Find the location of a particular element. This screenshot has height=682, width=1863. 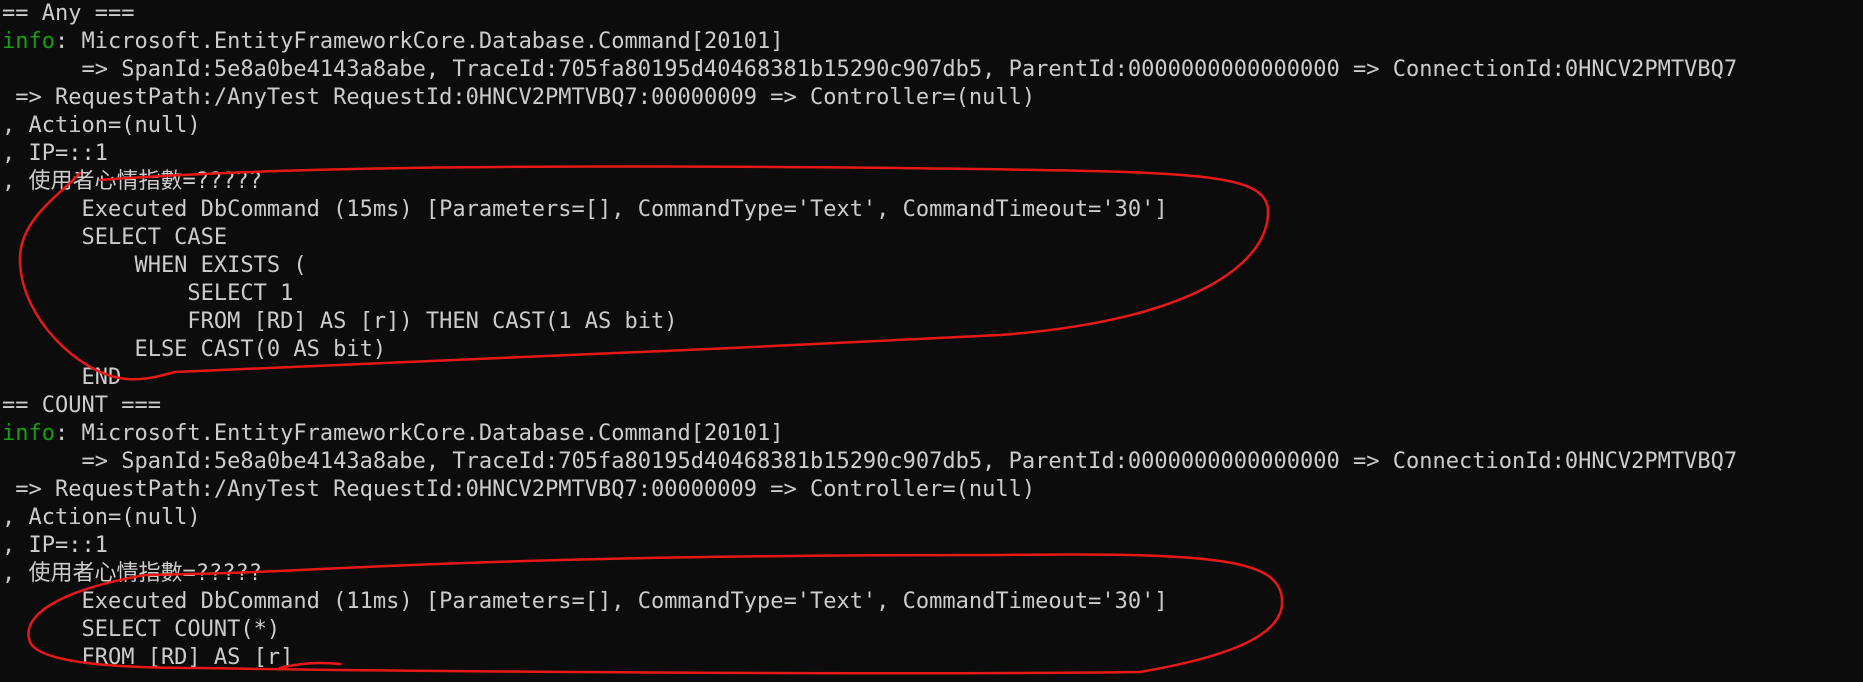

line-text: END is located at coordinates (62, 377).